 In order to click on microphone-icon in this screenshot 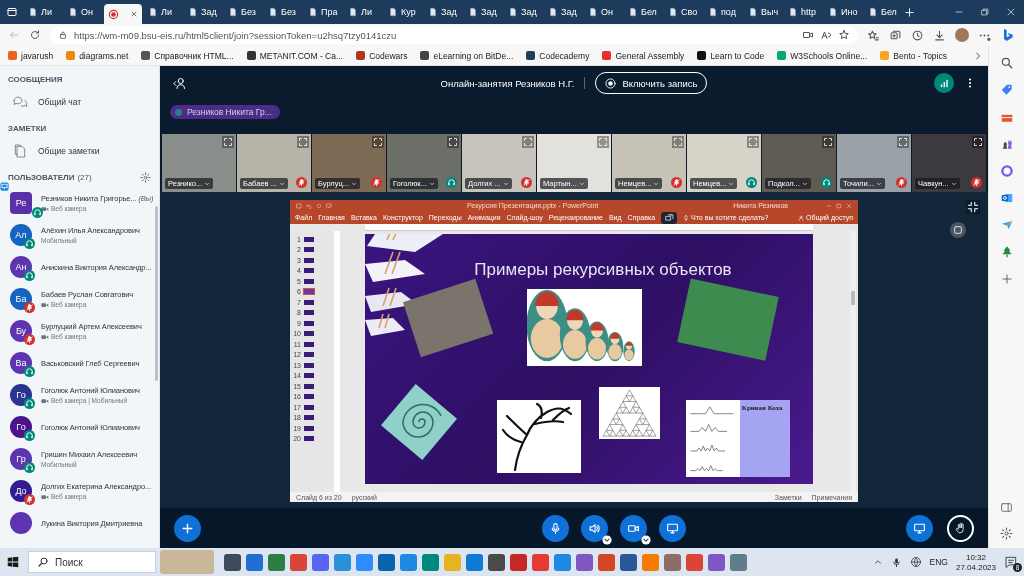, I will do `click(896, 562)`.